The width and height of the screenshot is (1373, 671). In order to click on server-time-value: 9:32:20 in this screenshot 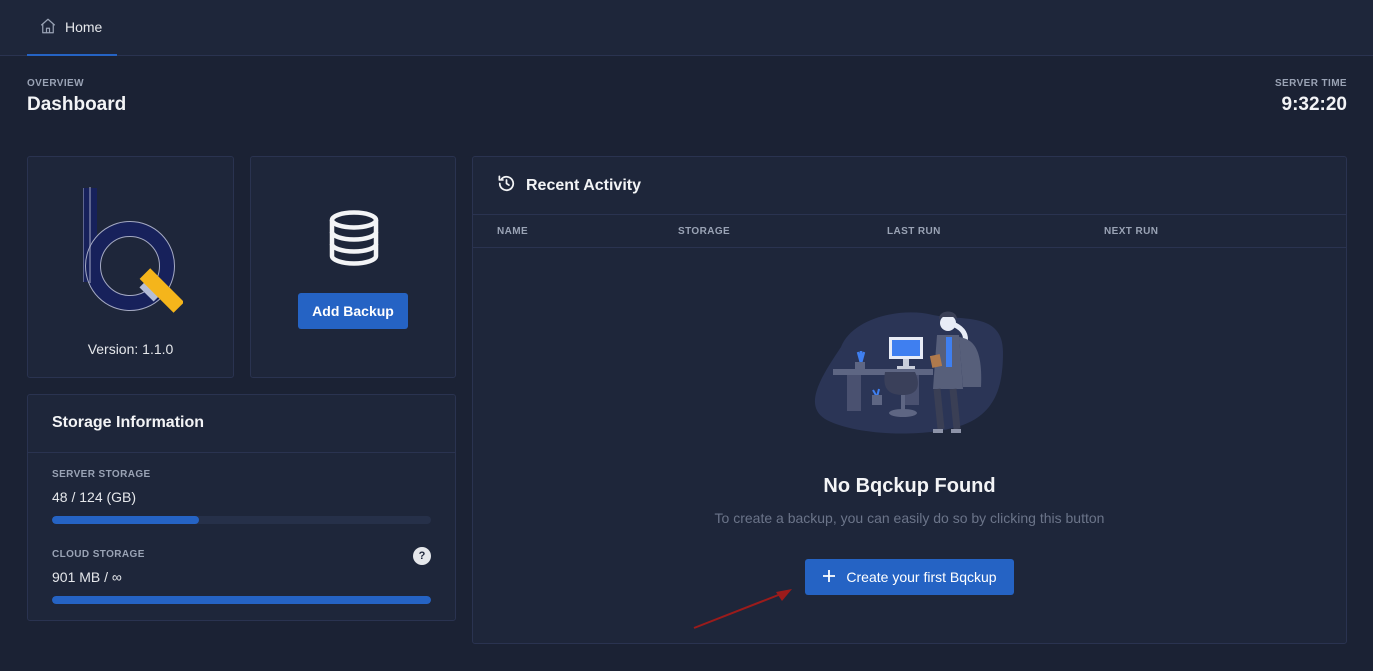, I will do `click(1314, 104)`.